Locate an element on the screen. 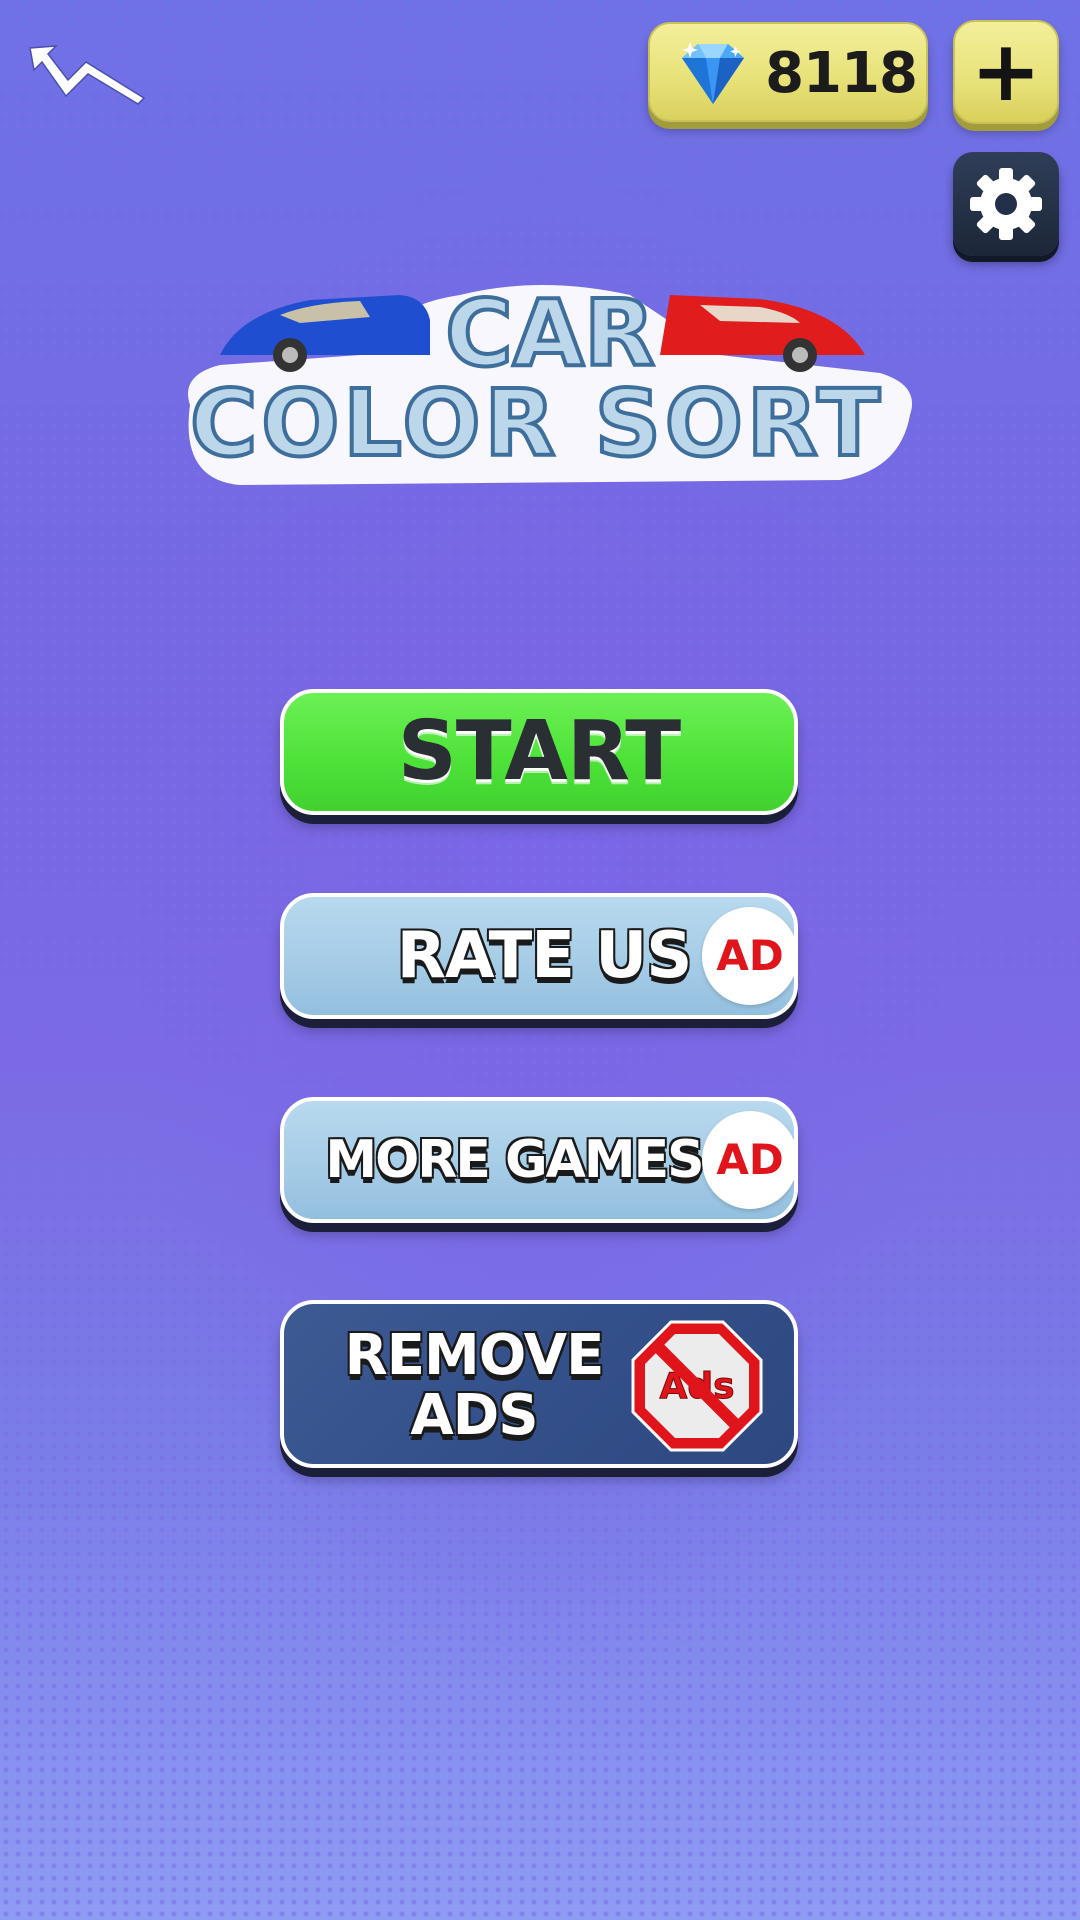 Image resolution: width=1080 pixels, height=1920 pixels. start-label: START is located at coordinates (539, 751).